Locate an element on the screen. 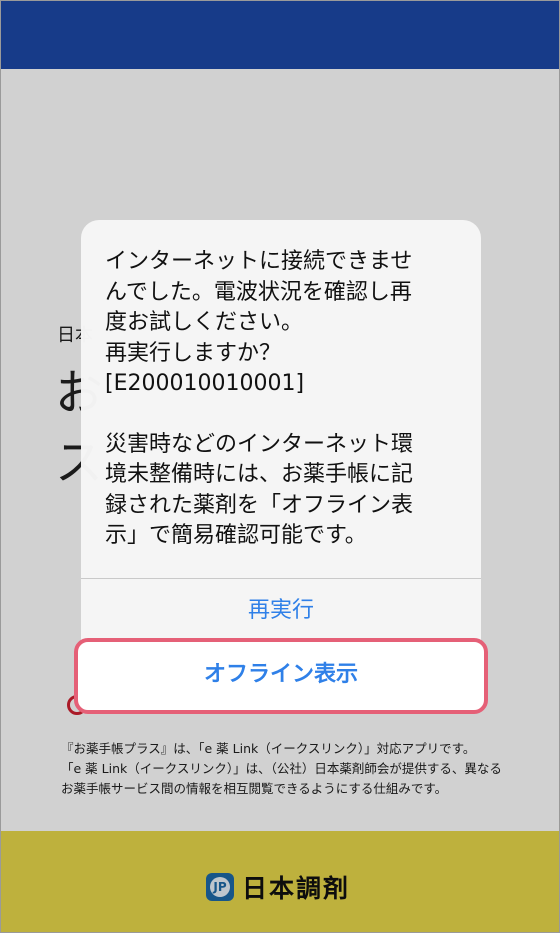 Image resolution: width=560 pixels, height=933 pixels. info-line: 示」で簡易確認可能です。 is located at coordinates (236, 535).